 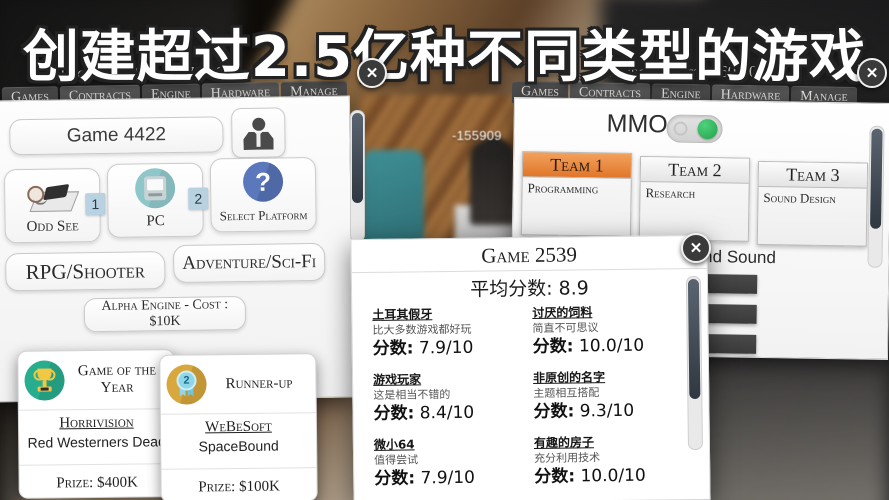 What do you see at coordinates (96, 442) in the screenshot?
I see `award-game: Red Westerners Dead` at bounding box center [96, 442].